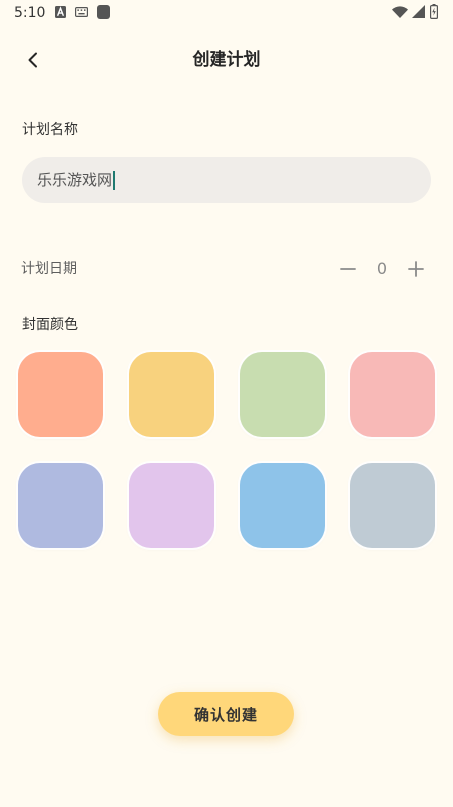  I want to click on plan-name-value: 乐乐游戏网, so click(75, 180).